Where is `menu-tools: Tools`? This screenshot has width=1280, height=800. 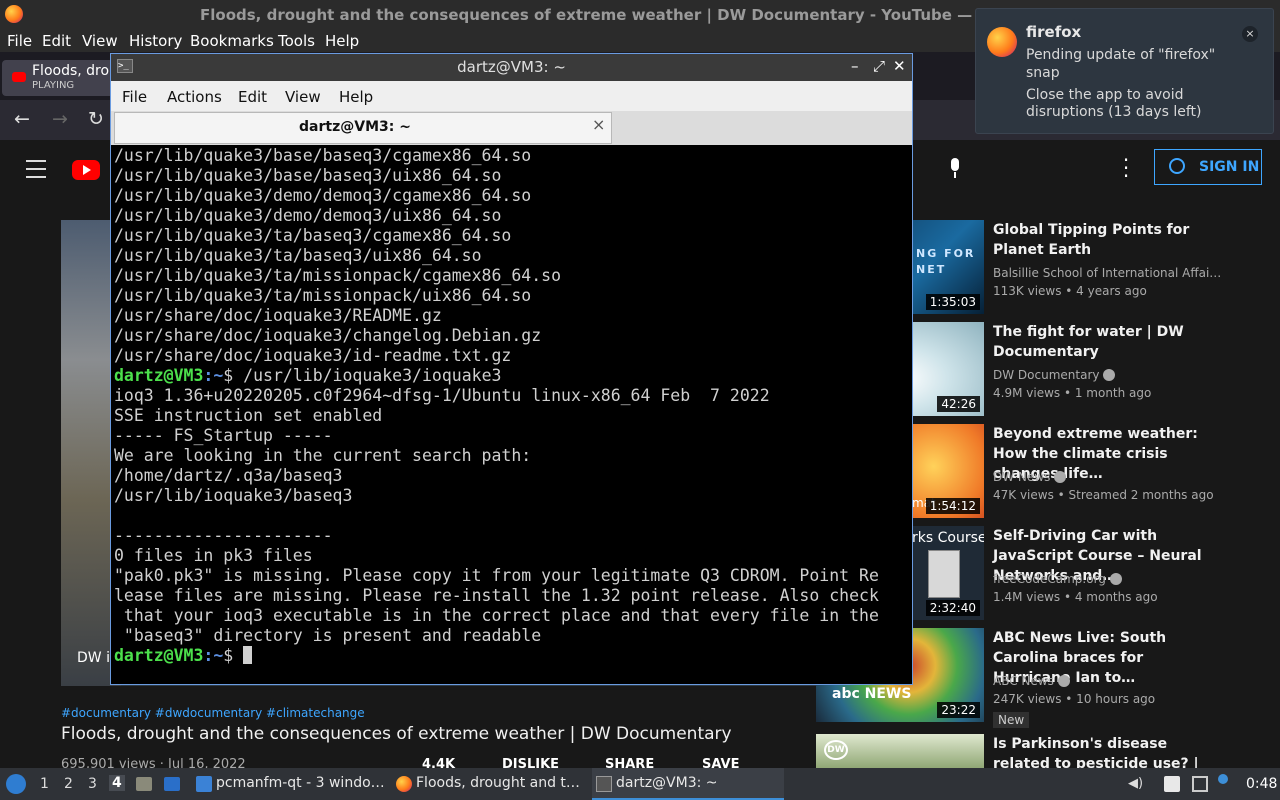
menu-tools: Tools is located at coordinates (296, 41).